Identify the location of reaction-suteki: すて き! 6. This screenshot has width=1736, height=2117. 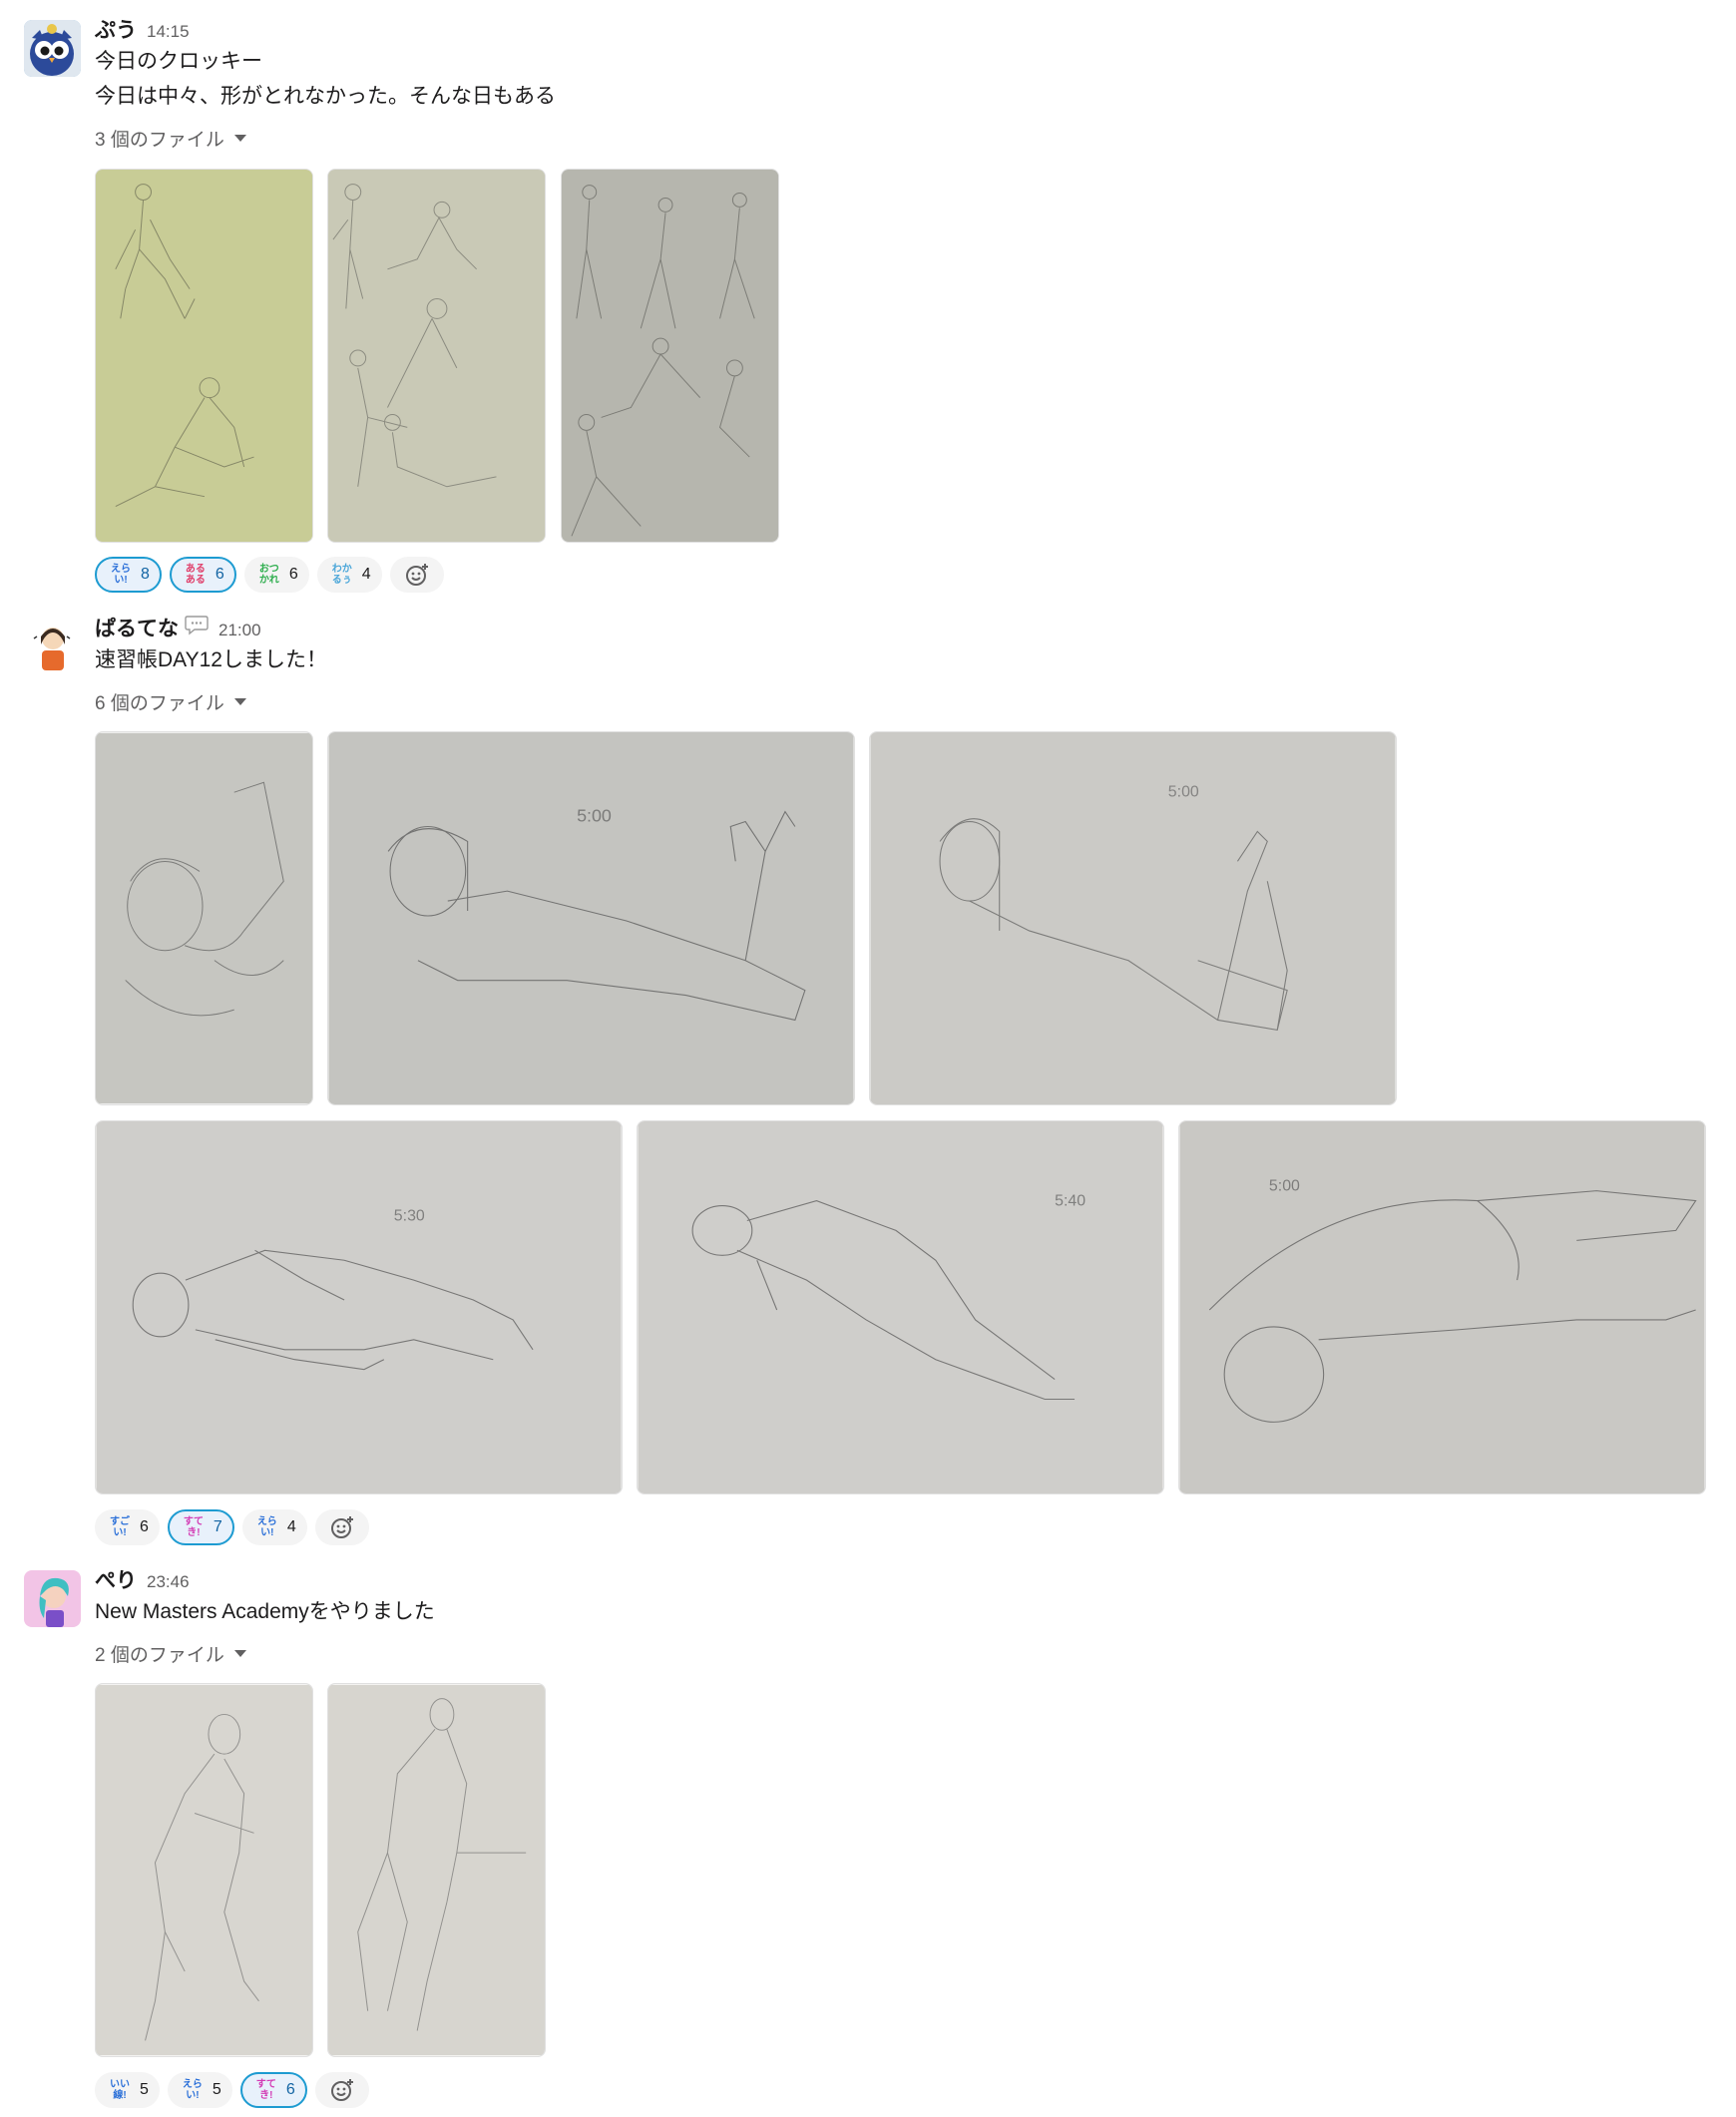
(273, 2090).